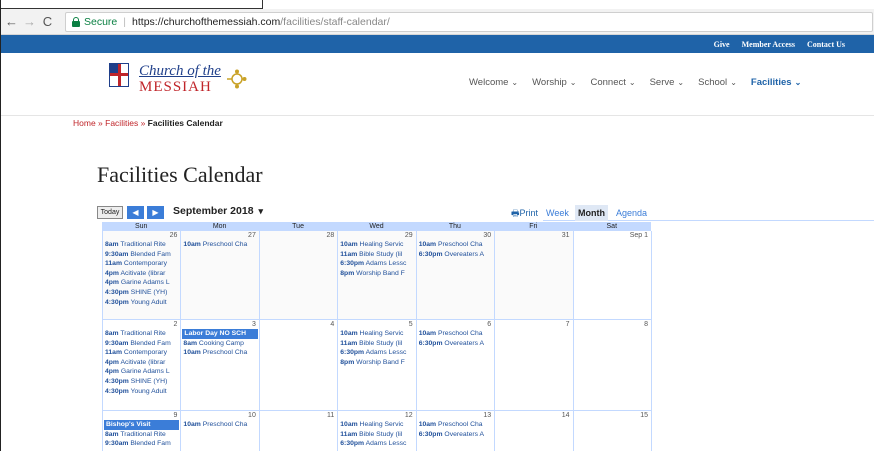 This screenshot has width=874, height=451. What do you see at coordinates (330, 235) in the screenshot?
I see `day-number: 28` at bounding box center [330, 235].